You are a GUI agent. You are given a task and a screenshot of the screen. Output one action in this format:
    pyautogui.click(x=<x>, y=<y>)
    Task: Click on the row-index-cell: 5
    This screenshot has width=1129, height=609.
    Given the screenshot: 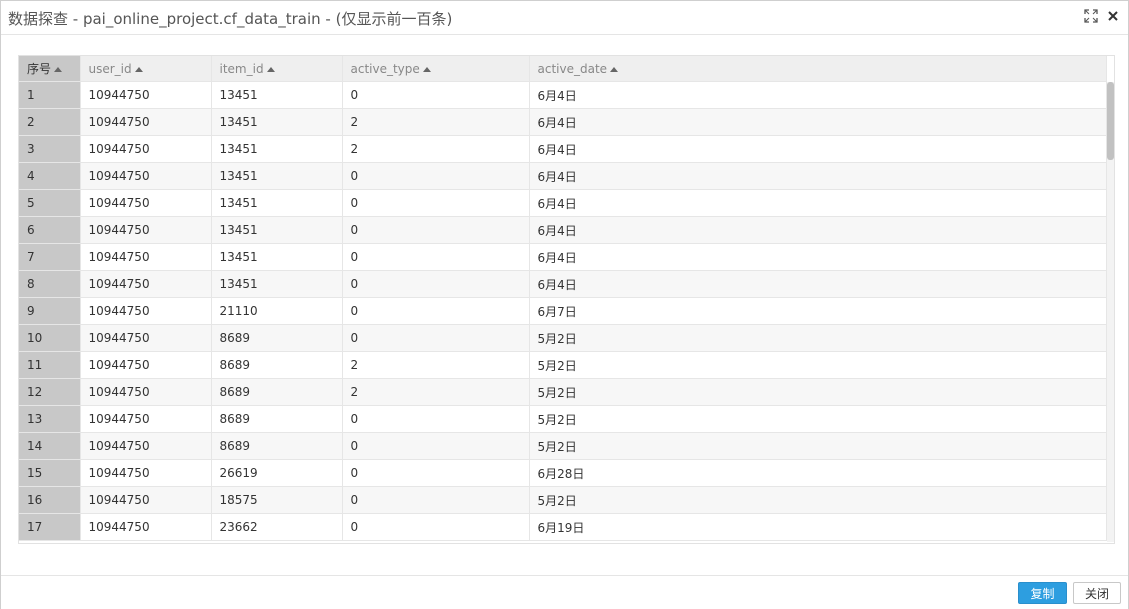 What is the action you would take?
    pyautogui.click(x=50, y=203)
    